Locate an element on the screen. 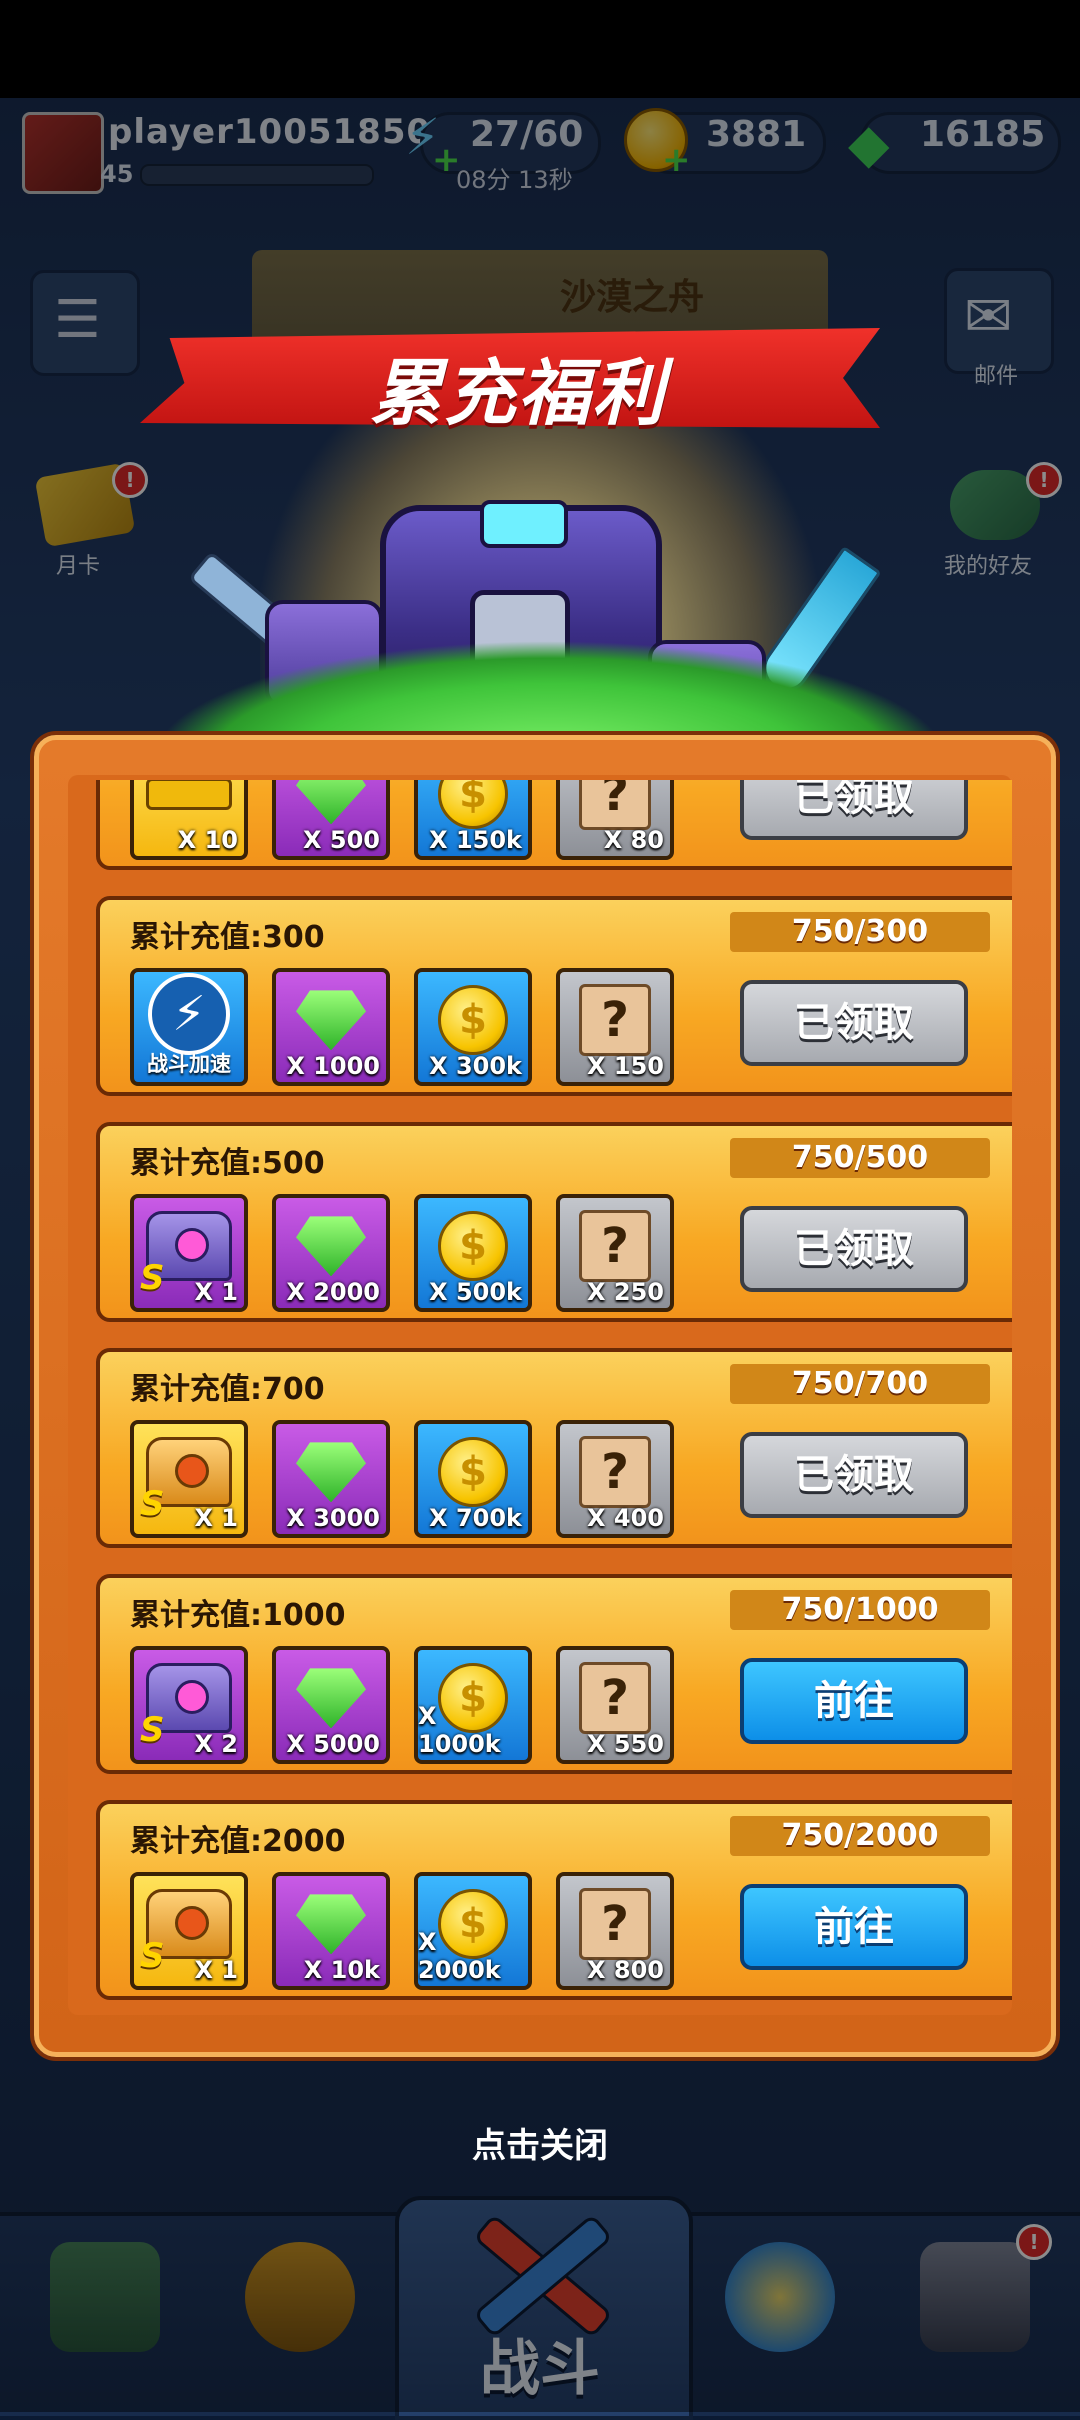 The height and width of the screenshot is (2420, 1080). reward-slot: X 1000 is located at coordinates (331, 1027).